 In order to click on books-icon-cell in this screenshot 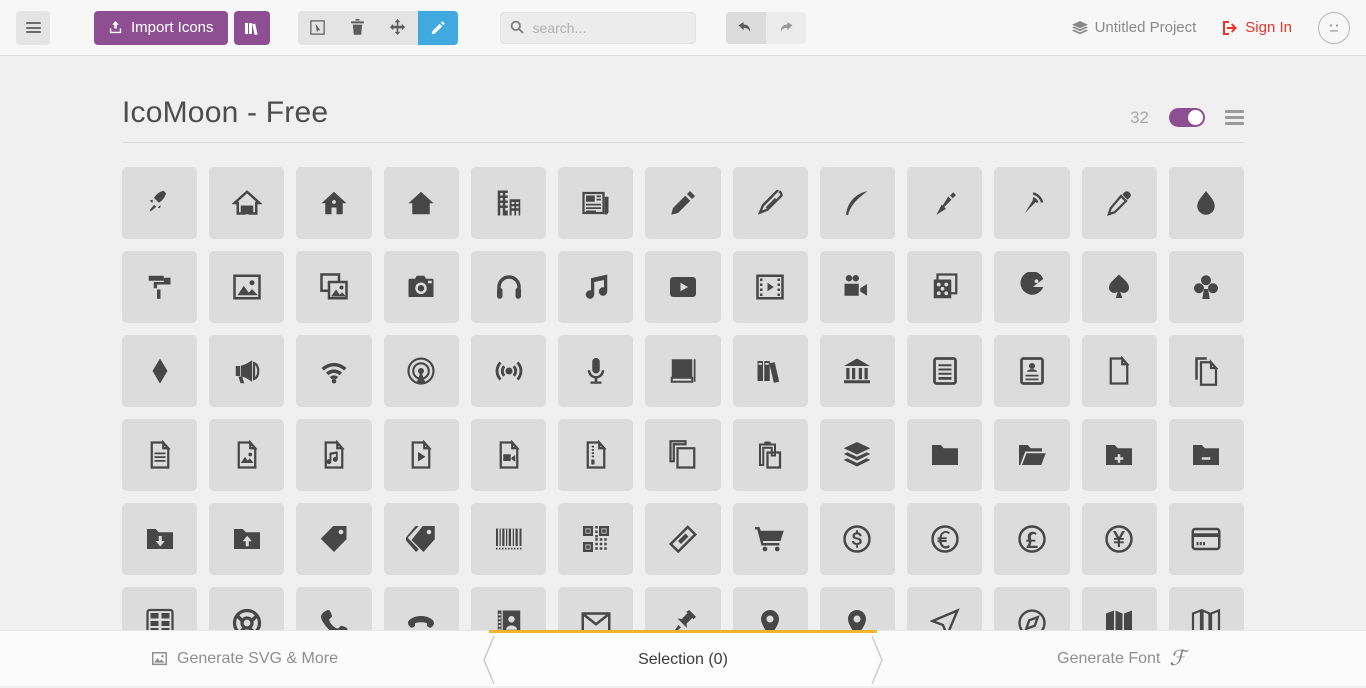, I will do `click(770, 371)`.